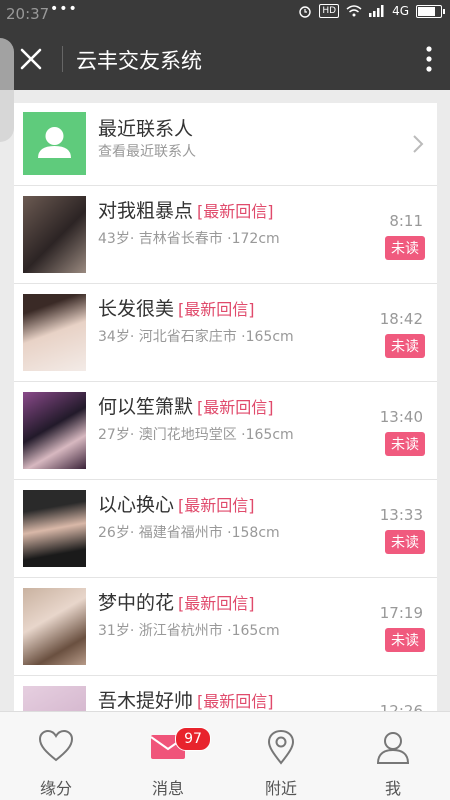 Image resolution: width=450 pixels, height=800 pixels. Describe the element at coordinates (406, 221) in the screenshot. I see `message-time: 8:11` at that location.